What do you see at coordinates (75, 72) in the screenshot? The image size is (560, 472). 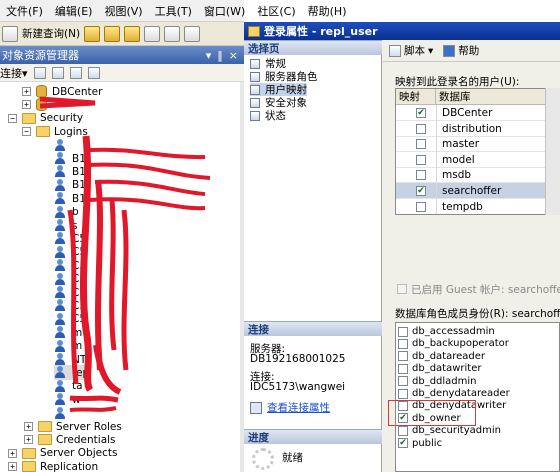 I see `filter-icon` at bounding box center [75, 72].